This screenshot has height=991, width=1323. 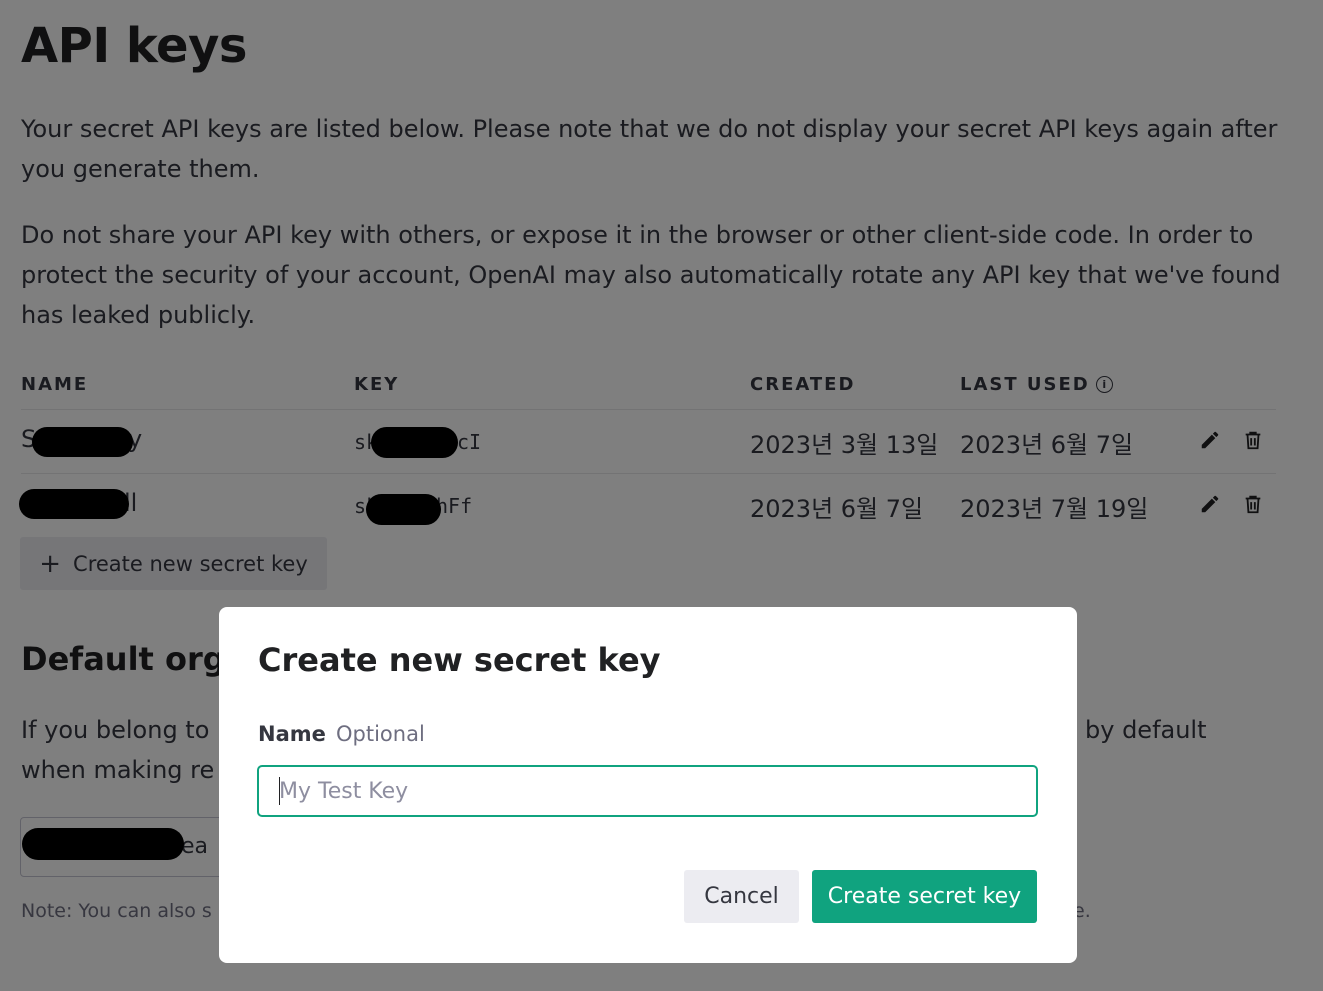 What do you see at coordinates (380, 734) in the screenshot?
I see `optional-label: Optional` at bounding box center [380, 734].